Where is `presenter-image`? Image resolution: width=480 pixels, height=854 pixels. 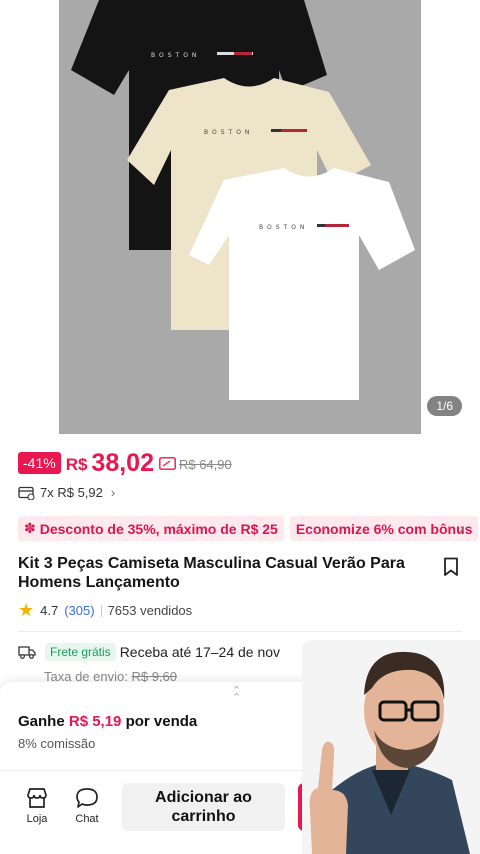
presenter-image is located at coordinates (391, 747).